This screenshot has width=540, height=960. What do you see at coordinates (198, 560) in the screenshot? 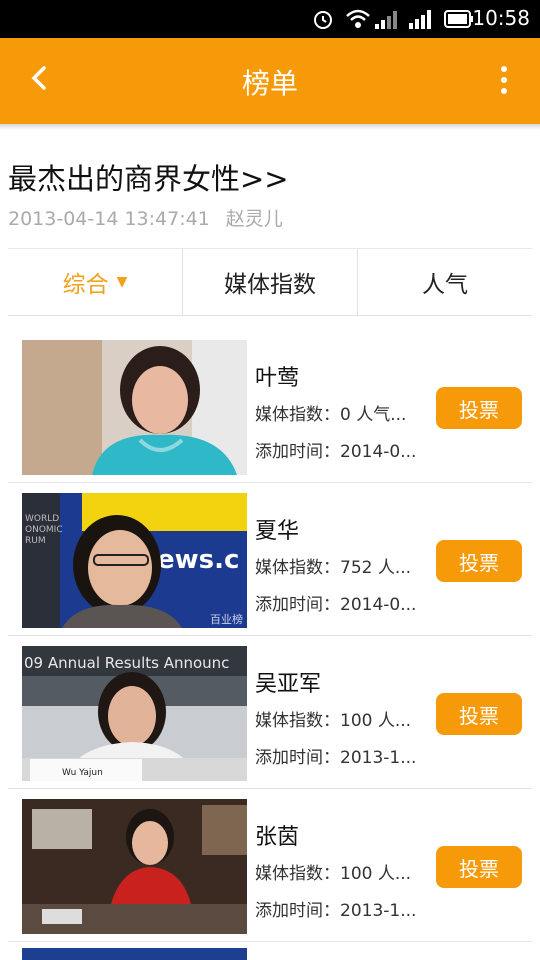
I see `photo-overlay-text: ews.c` at bounding box center [198, 560].